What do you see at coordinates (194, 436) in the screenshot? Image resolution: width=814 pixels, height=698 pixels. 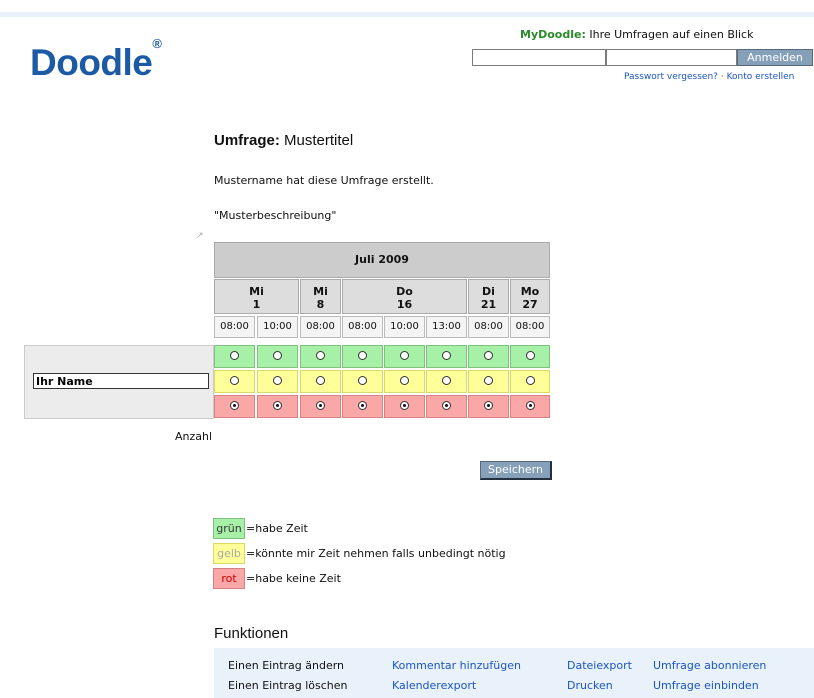 I see `count-label: Anzahl` at bounding box center [194, 436].